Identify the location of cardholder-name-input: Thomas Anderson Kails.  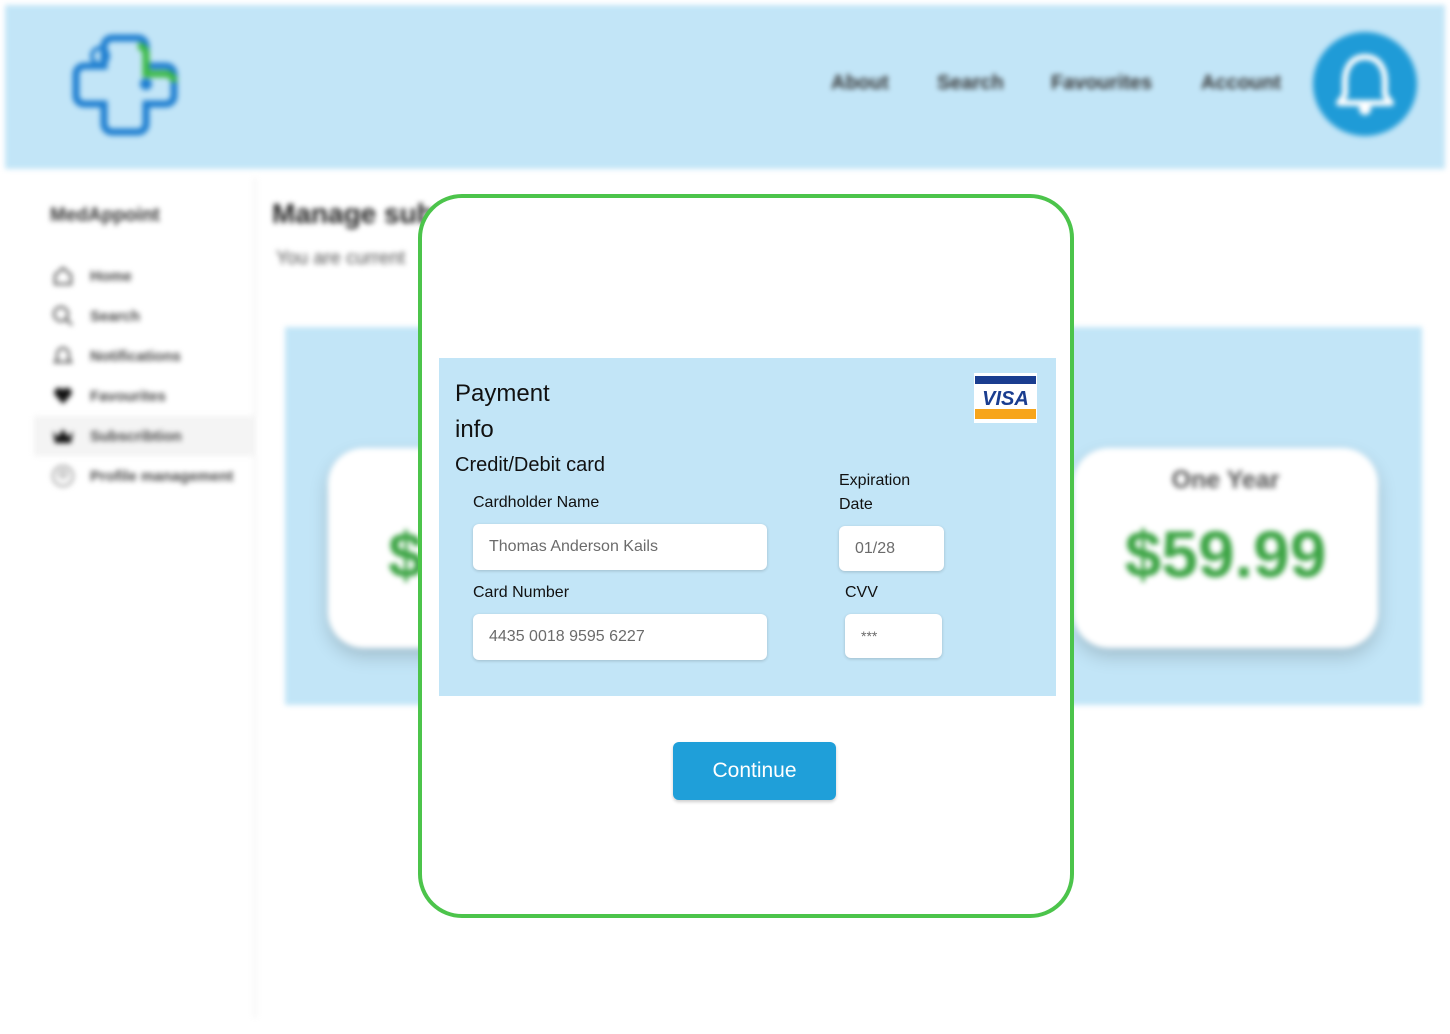
(620, 547).